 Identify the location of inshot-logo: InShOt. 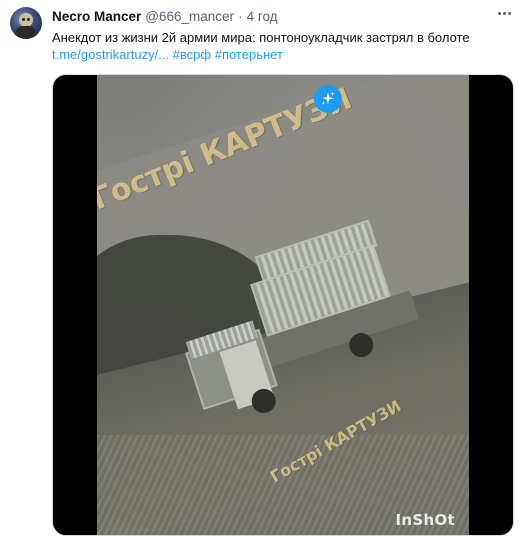
(425, 520).